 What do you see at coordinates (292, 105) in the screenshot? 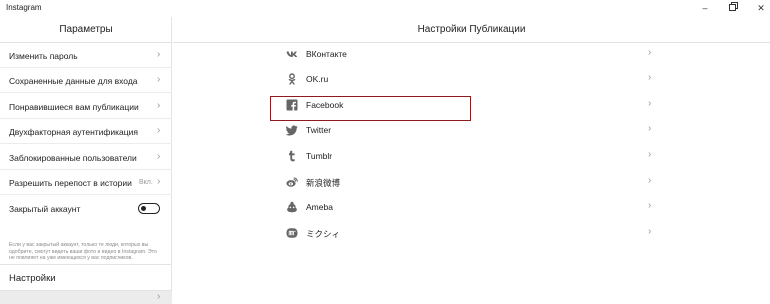
I see `facebook-icon` at bounding box center [292, 105].